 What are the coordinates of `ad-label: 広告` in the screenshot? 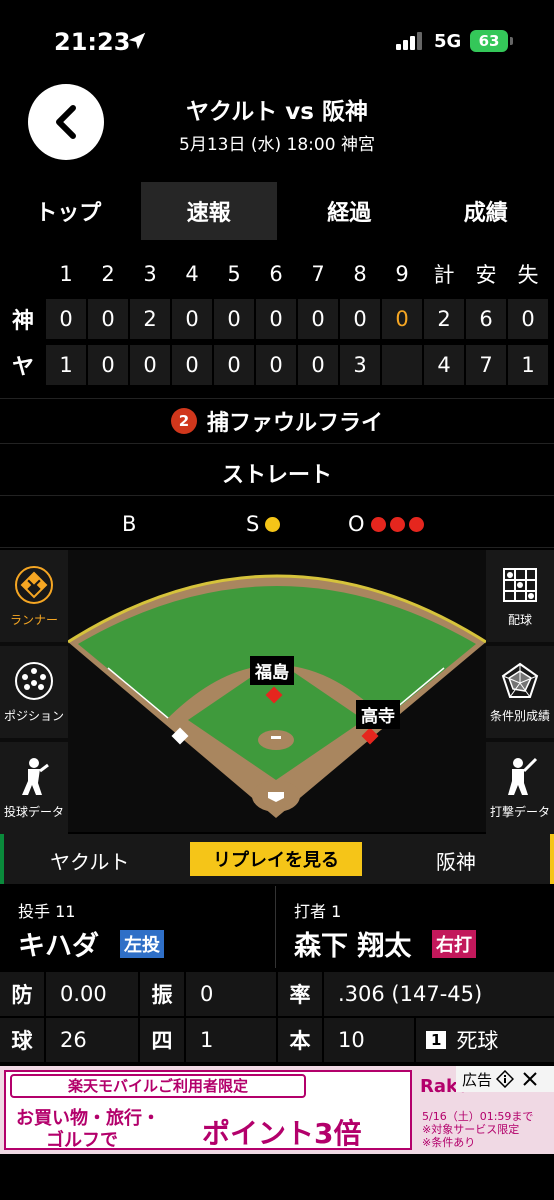 It's located at (505, 1079).